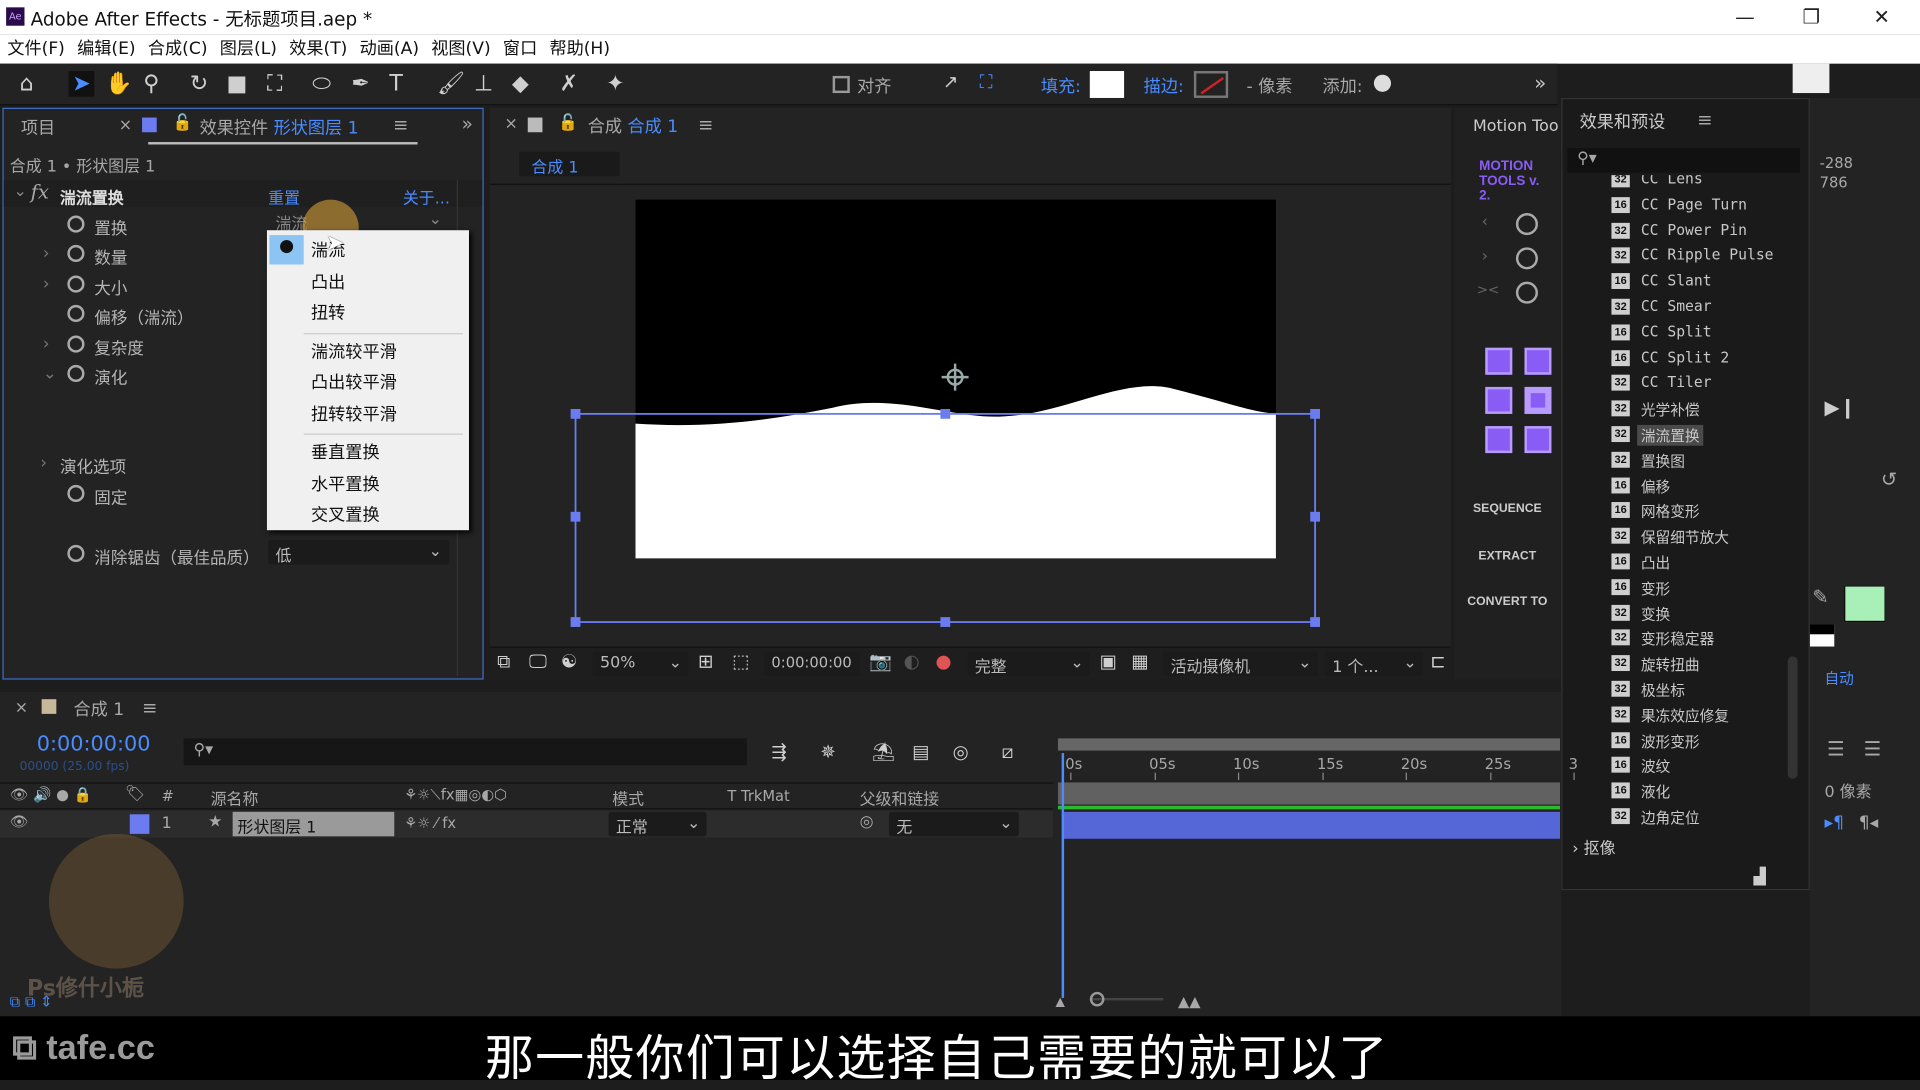 The height and width of the screenshot is (1090, 1920). I want to click on views-dropdown: 1 个... ⌄, so click(1373, 664).